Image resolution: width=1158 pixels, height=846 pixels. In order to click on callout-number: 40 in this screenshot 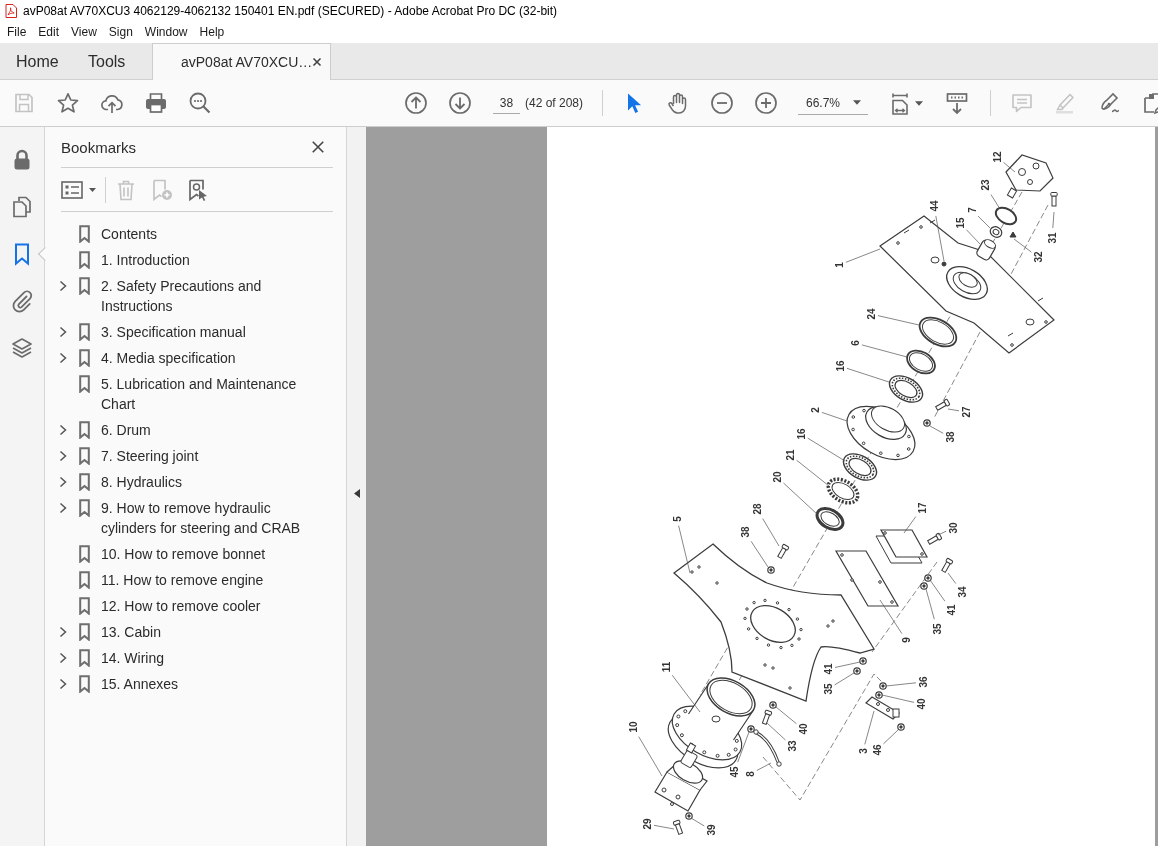, I will do `click(803, 729)`.